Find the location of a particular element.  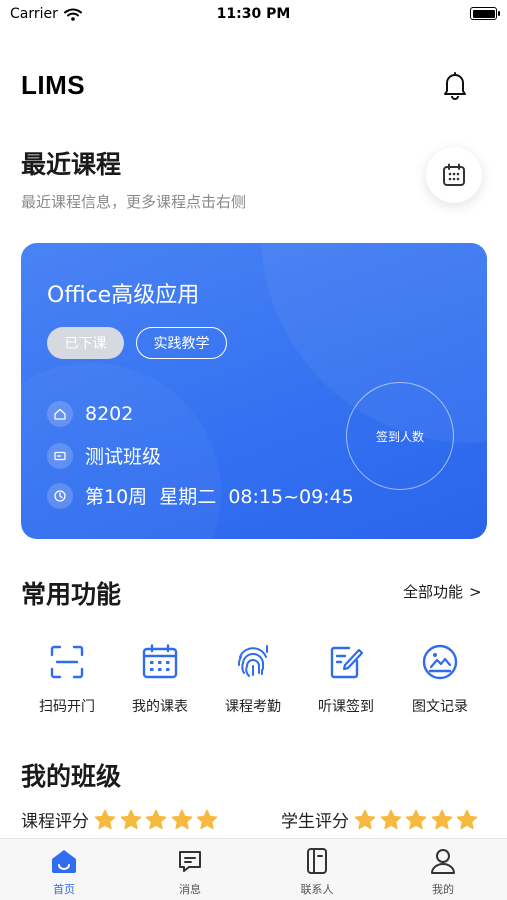

battery-icon is located at coordinates (485, 13).